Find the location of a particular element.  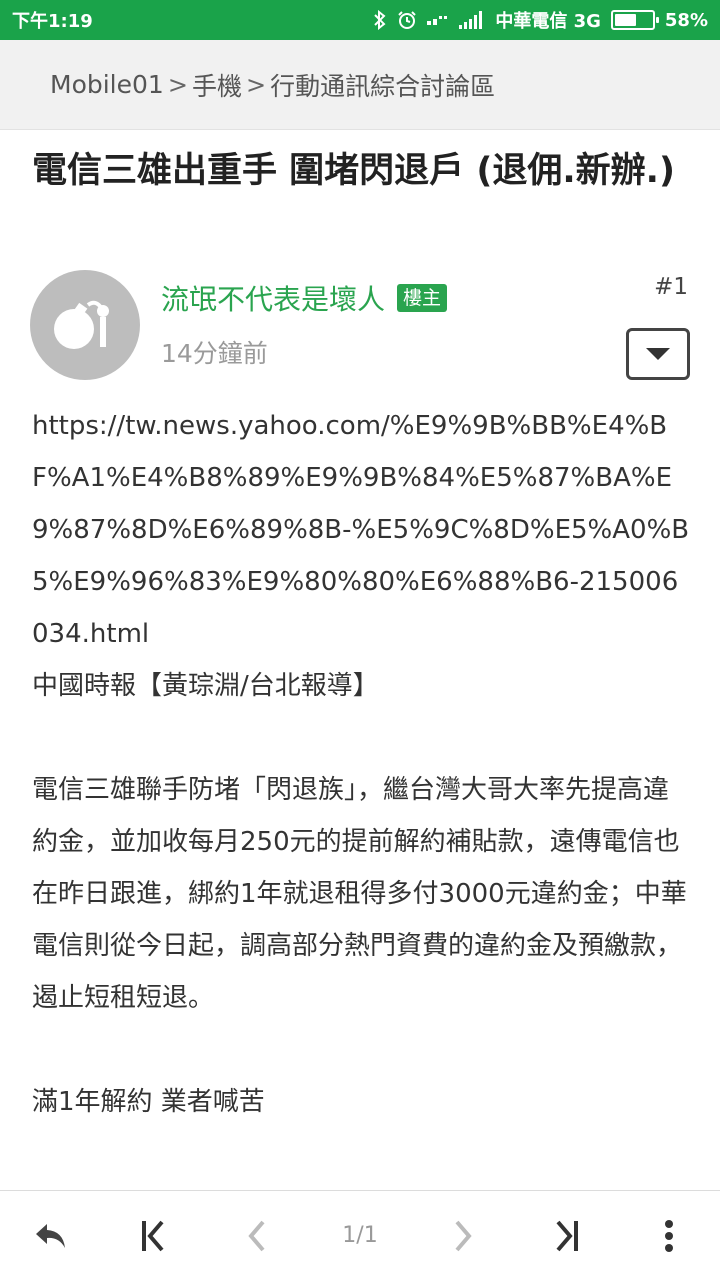

reply-button is located at coordinates (51, 1235).